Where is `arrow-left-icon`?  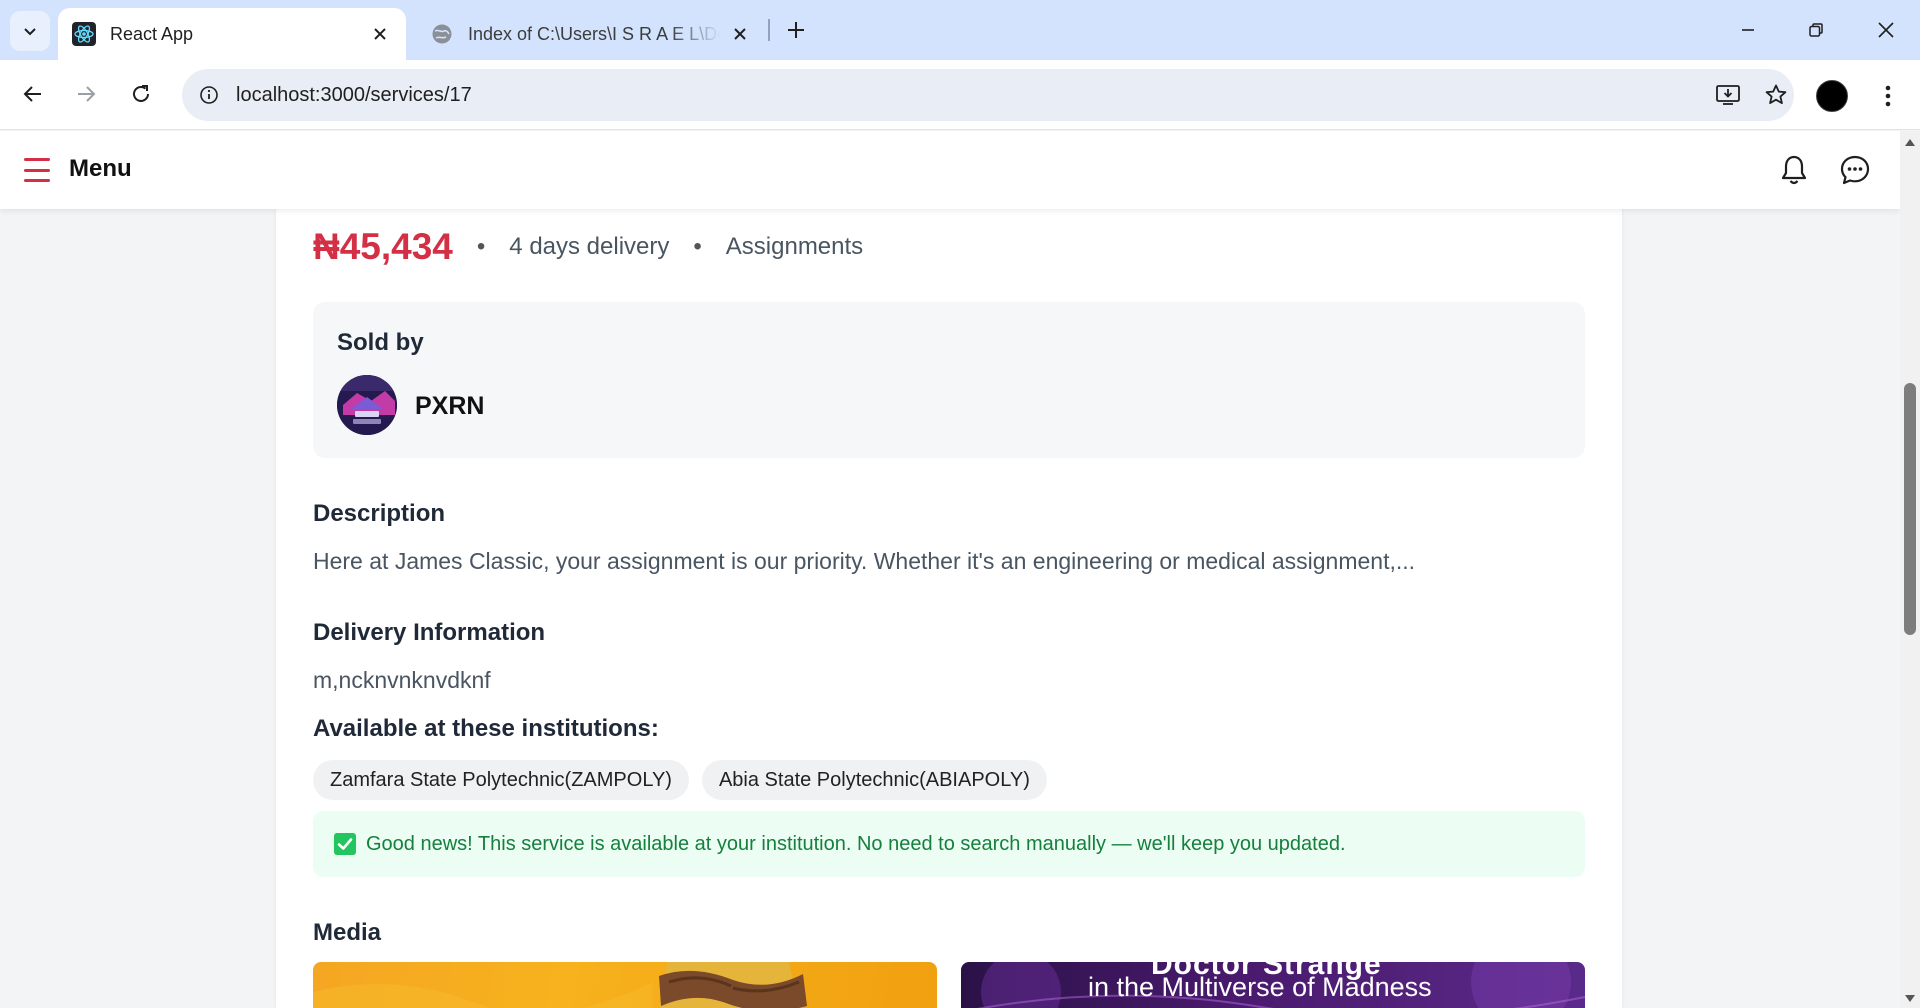
arrow-left-icon is located at coordinates (32, 94).